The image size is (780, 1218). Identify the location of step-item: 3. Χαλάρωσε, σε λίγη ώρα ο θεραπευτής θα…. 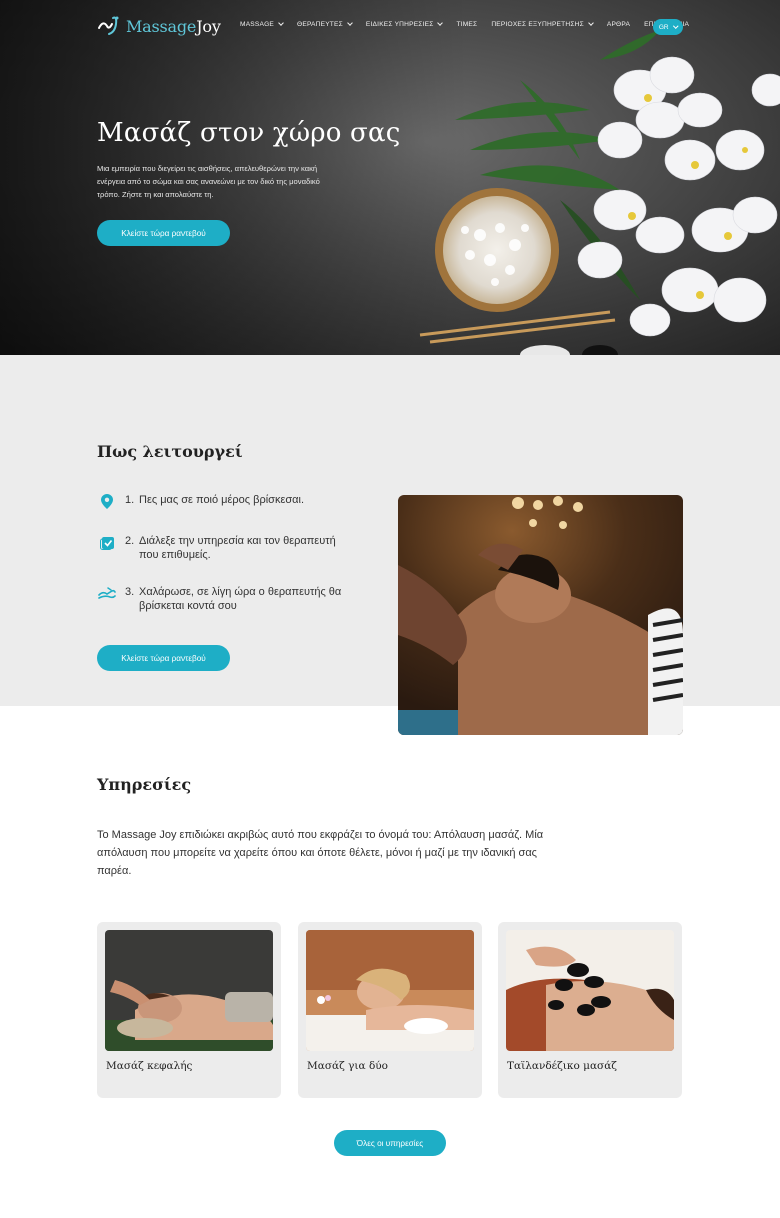
(223, 599).